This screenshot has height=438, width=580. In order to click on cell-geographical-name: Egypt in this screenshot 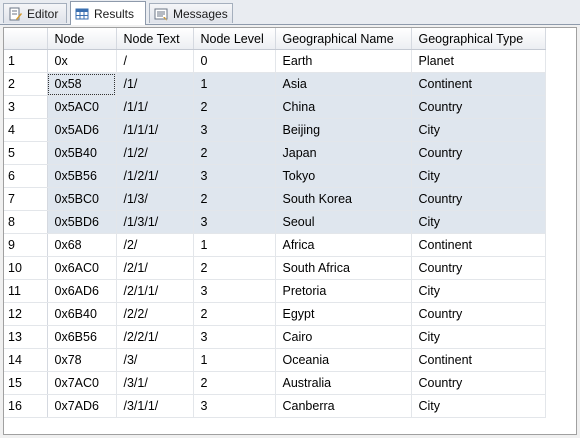, I will do `click(343, 314)`.